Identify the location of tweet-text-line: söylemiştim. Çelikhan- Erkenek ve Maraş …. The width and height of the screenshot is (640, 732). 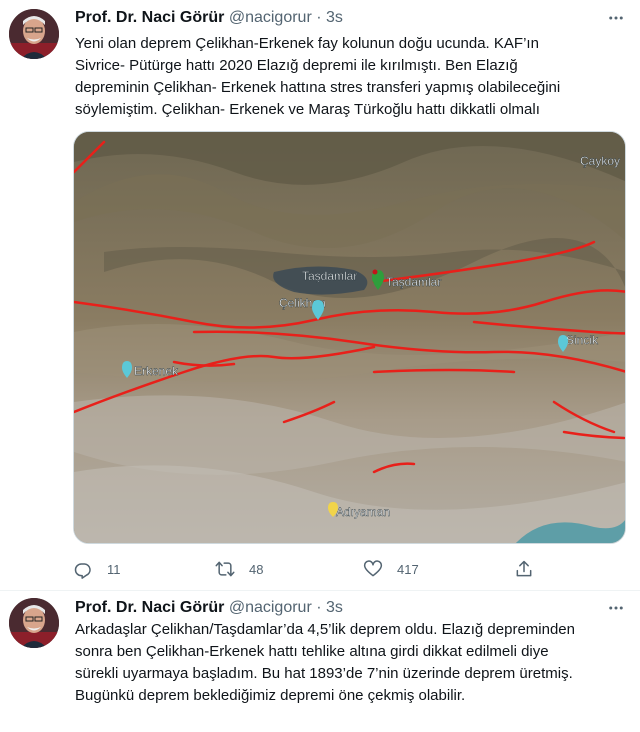
(307, 109).